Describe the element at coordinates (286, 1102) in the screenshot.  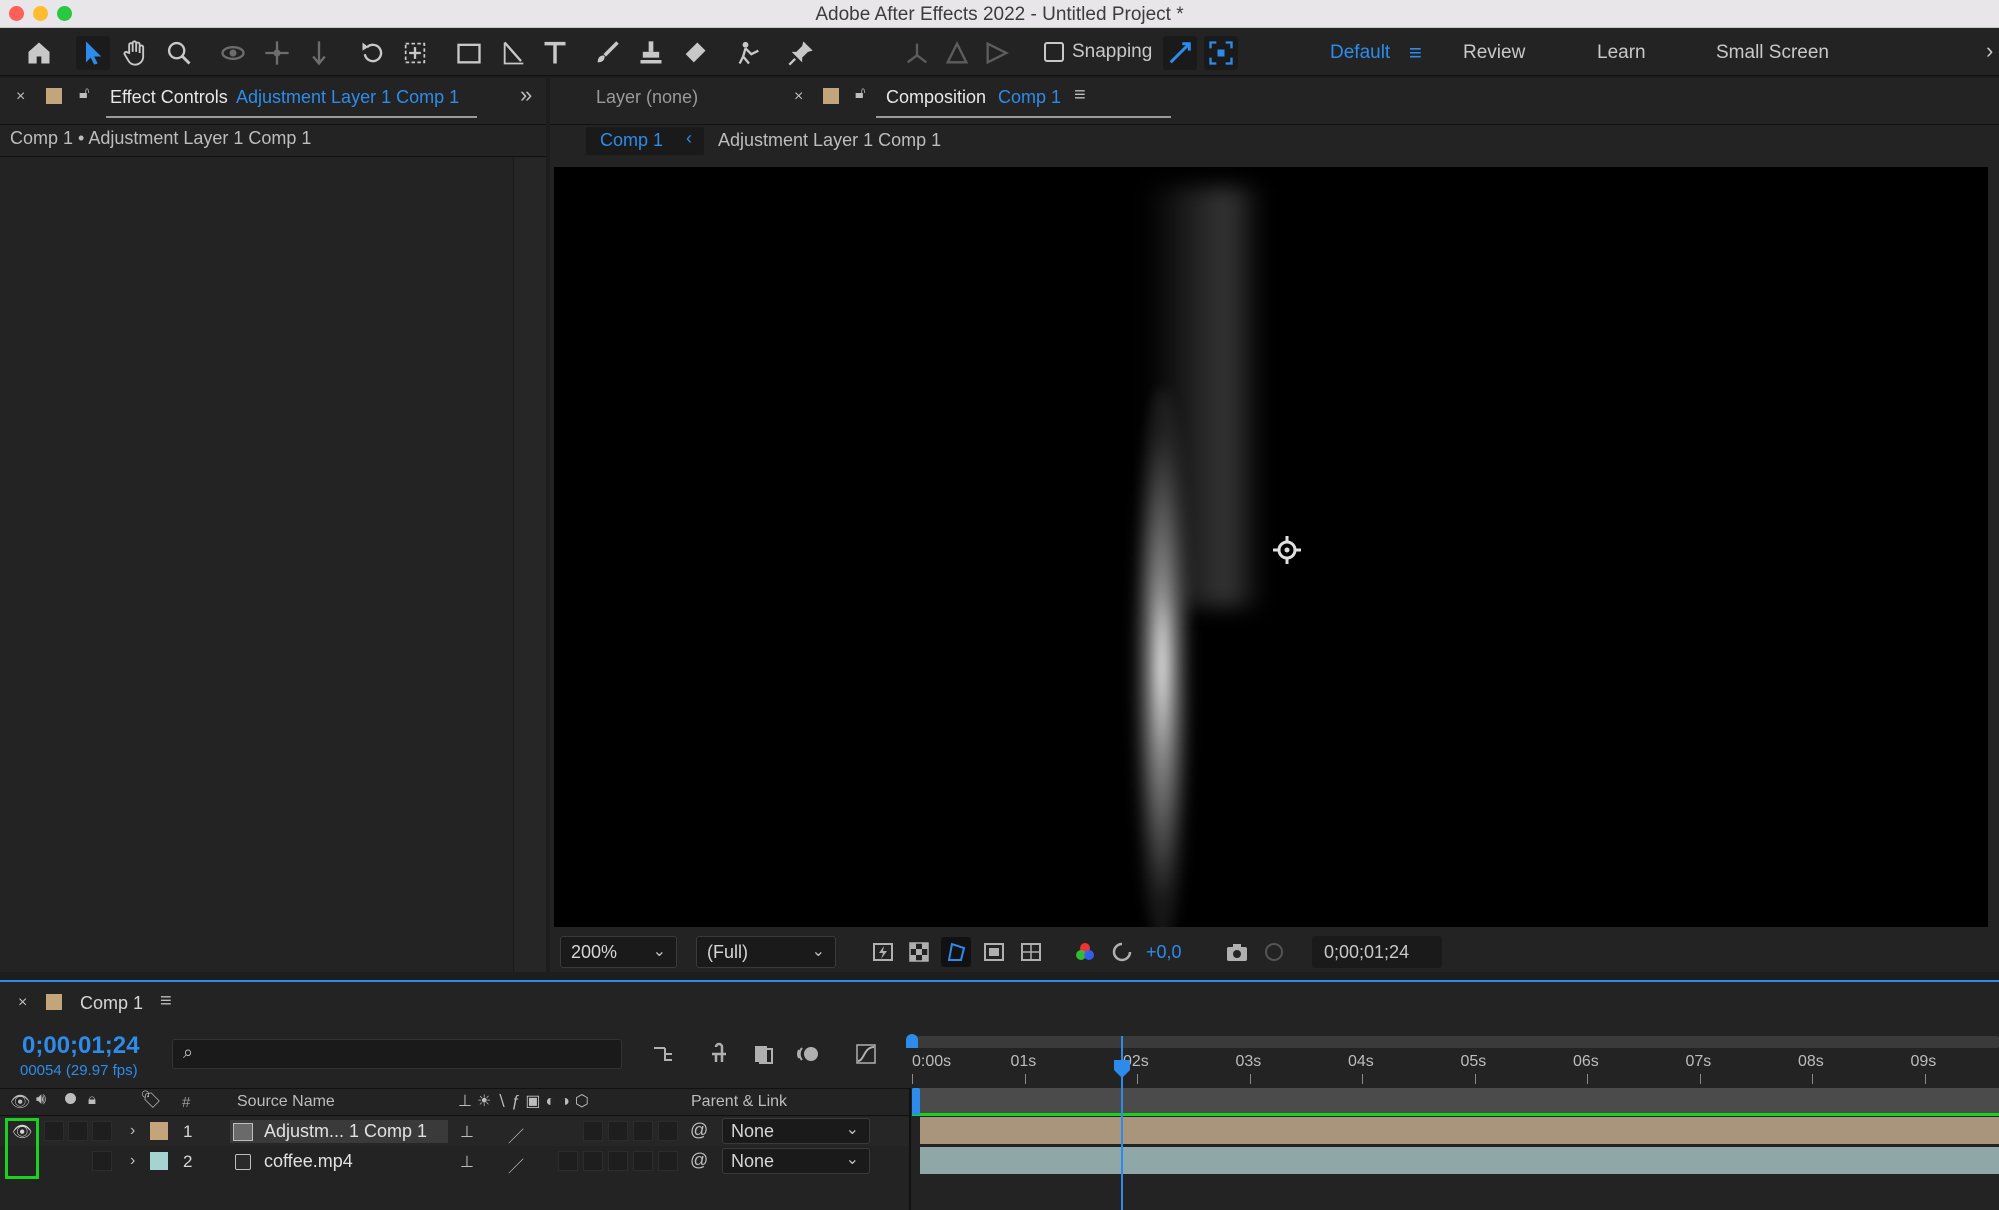
I see `source-name-header: Source Name` at that location.